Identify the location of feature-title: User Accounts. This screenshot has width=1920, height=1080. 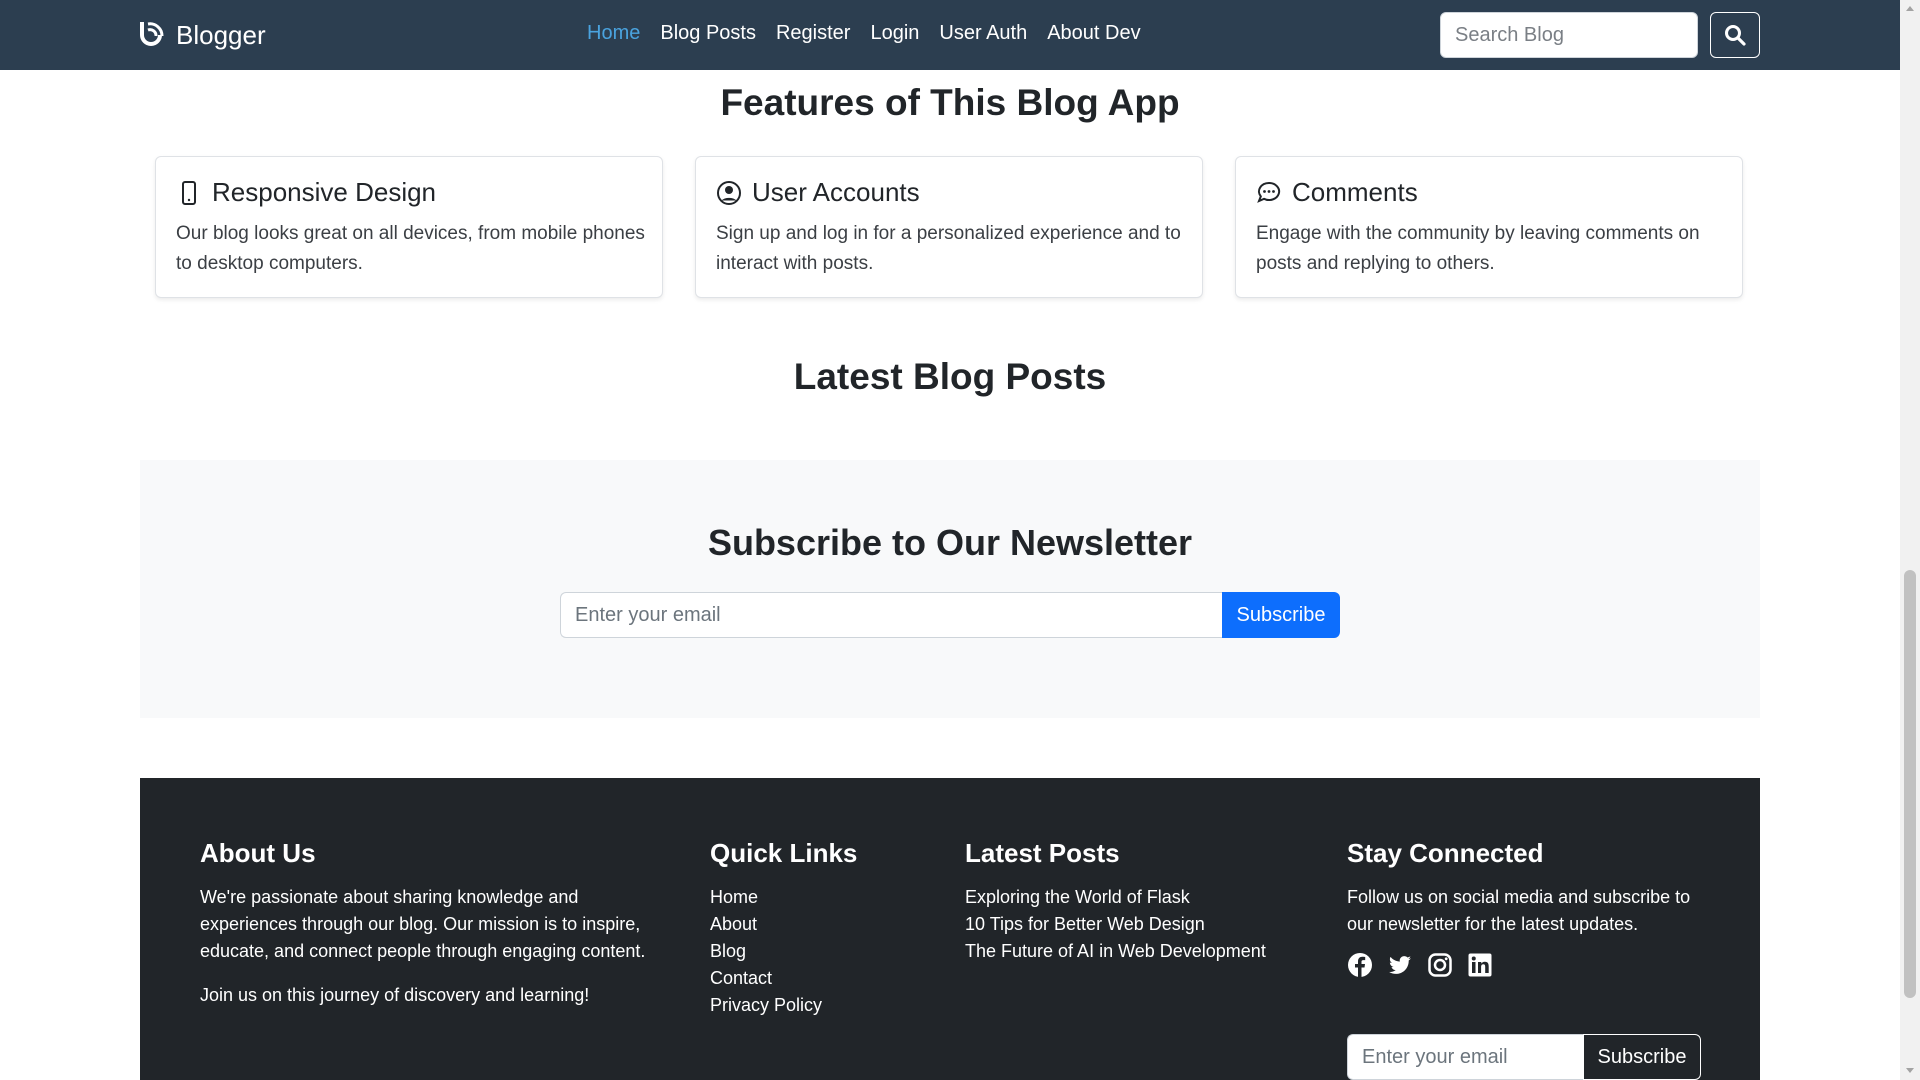
(836, 192).